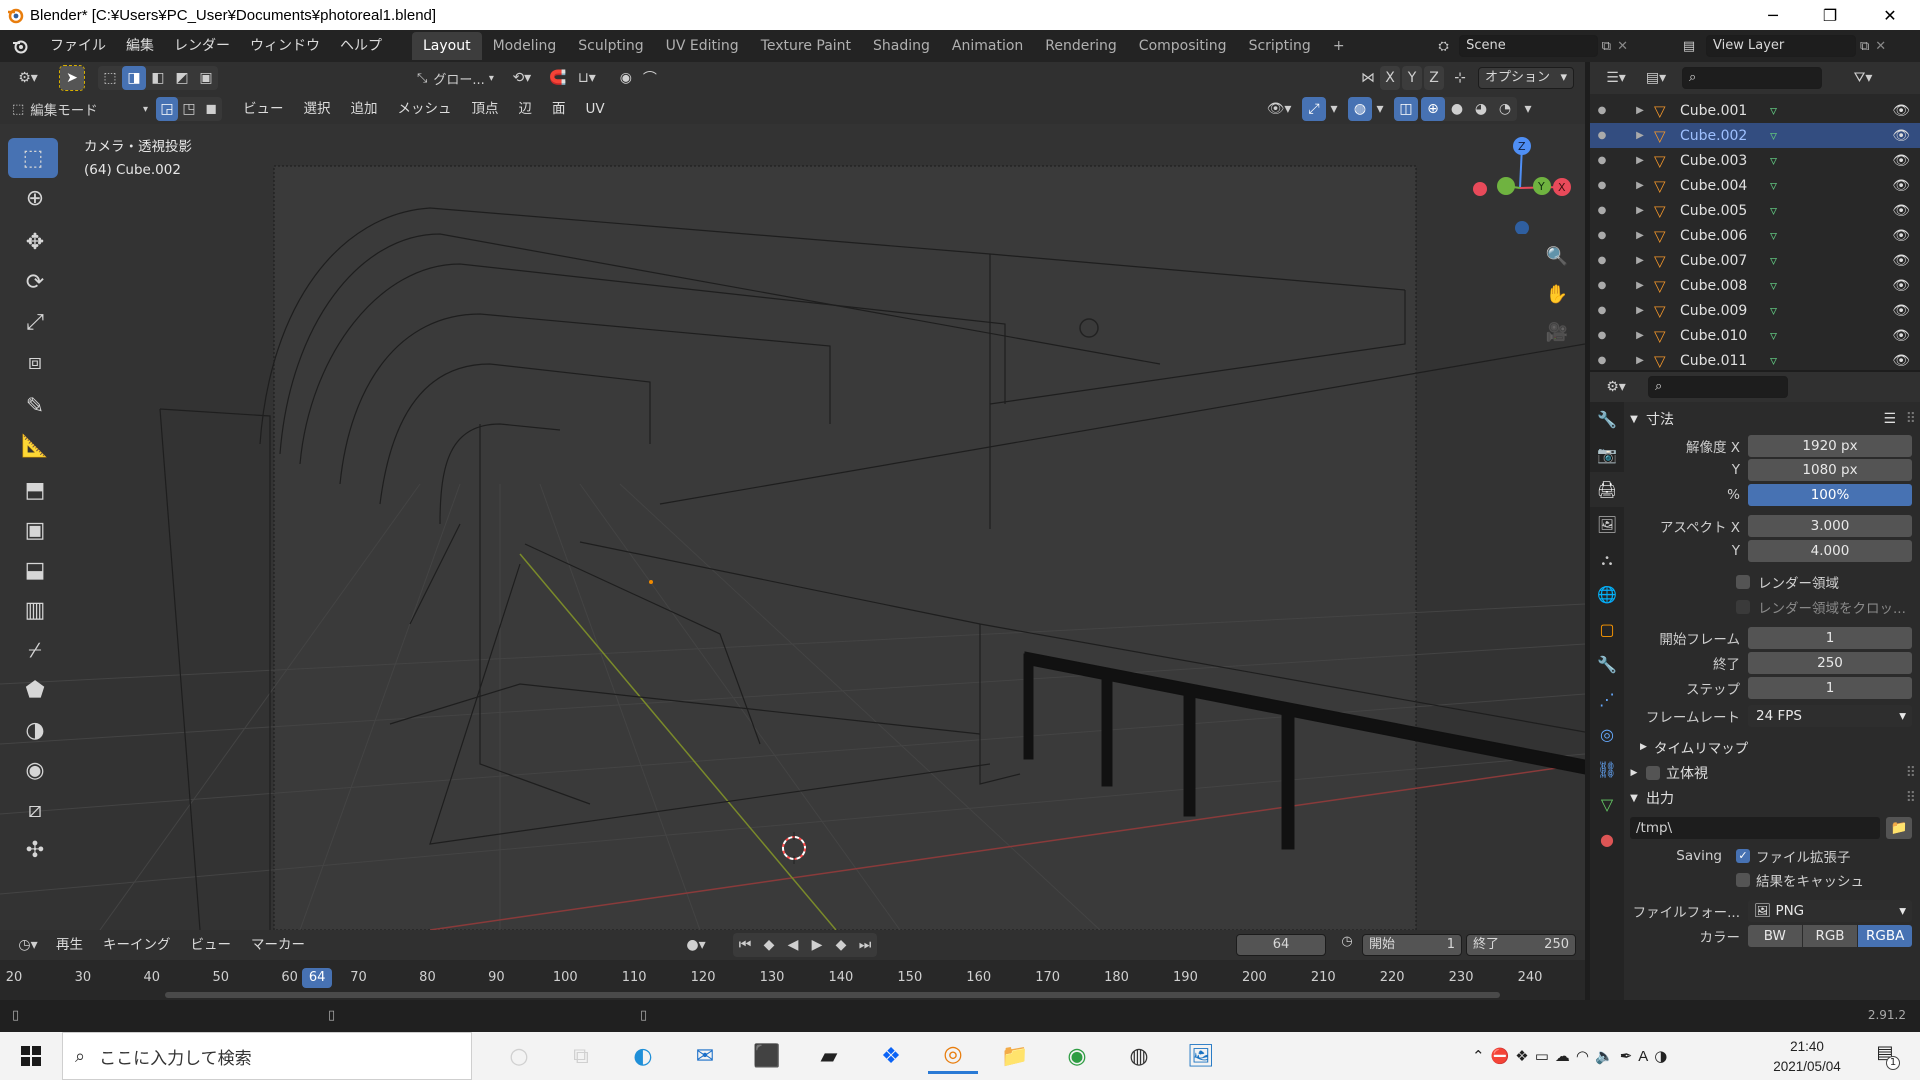  Describe the element at coordinates (1607, 734) in the screenshot. I see `physics-tab-icon: ◎` at that location.